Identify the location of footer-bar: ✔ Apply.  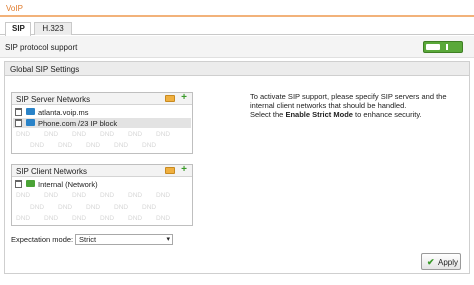
(237, 263).